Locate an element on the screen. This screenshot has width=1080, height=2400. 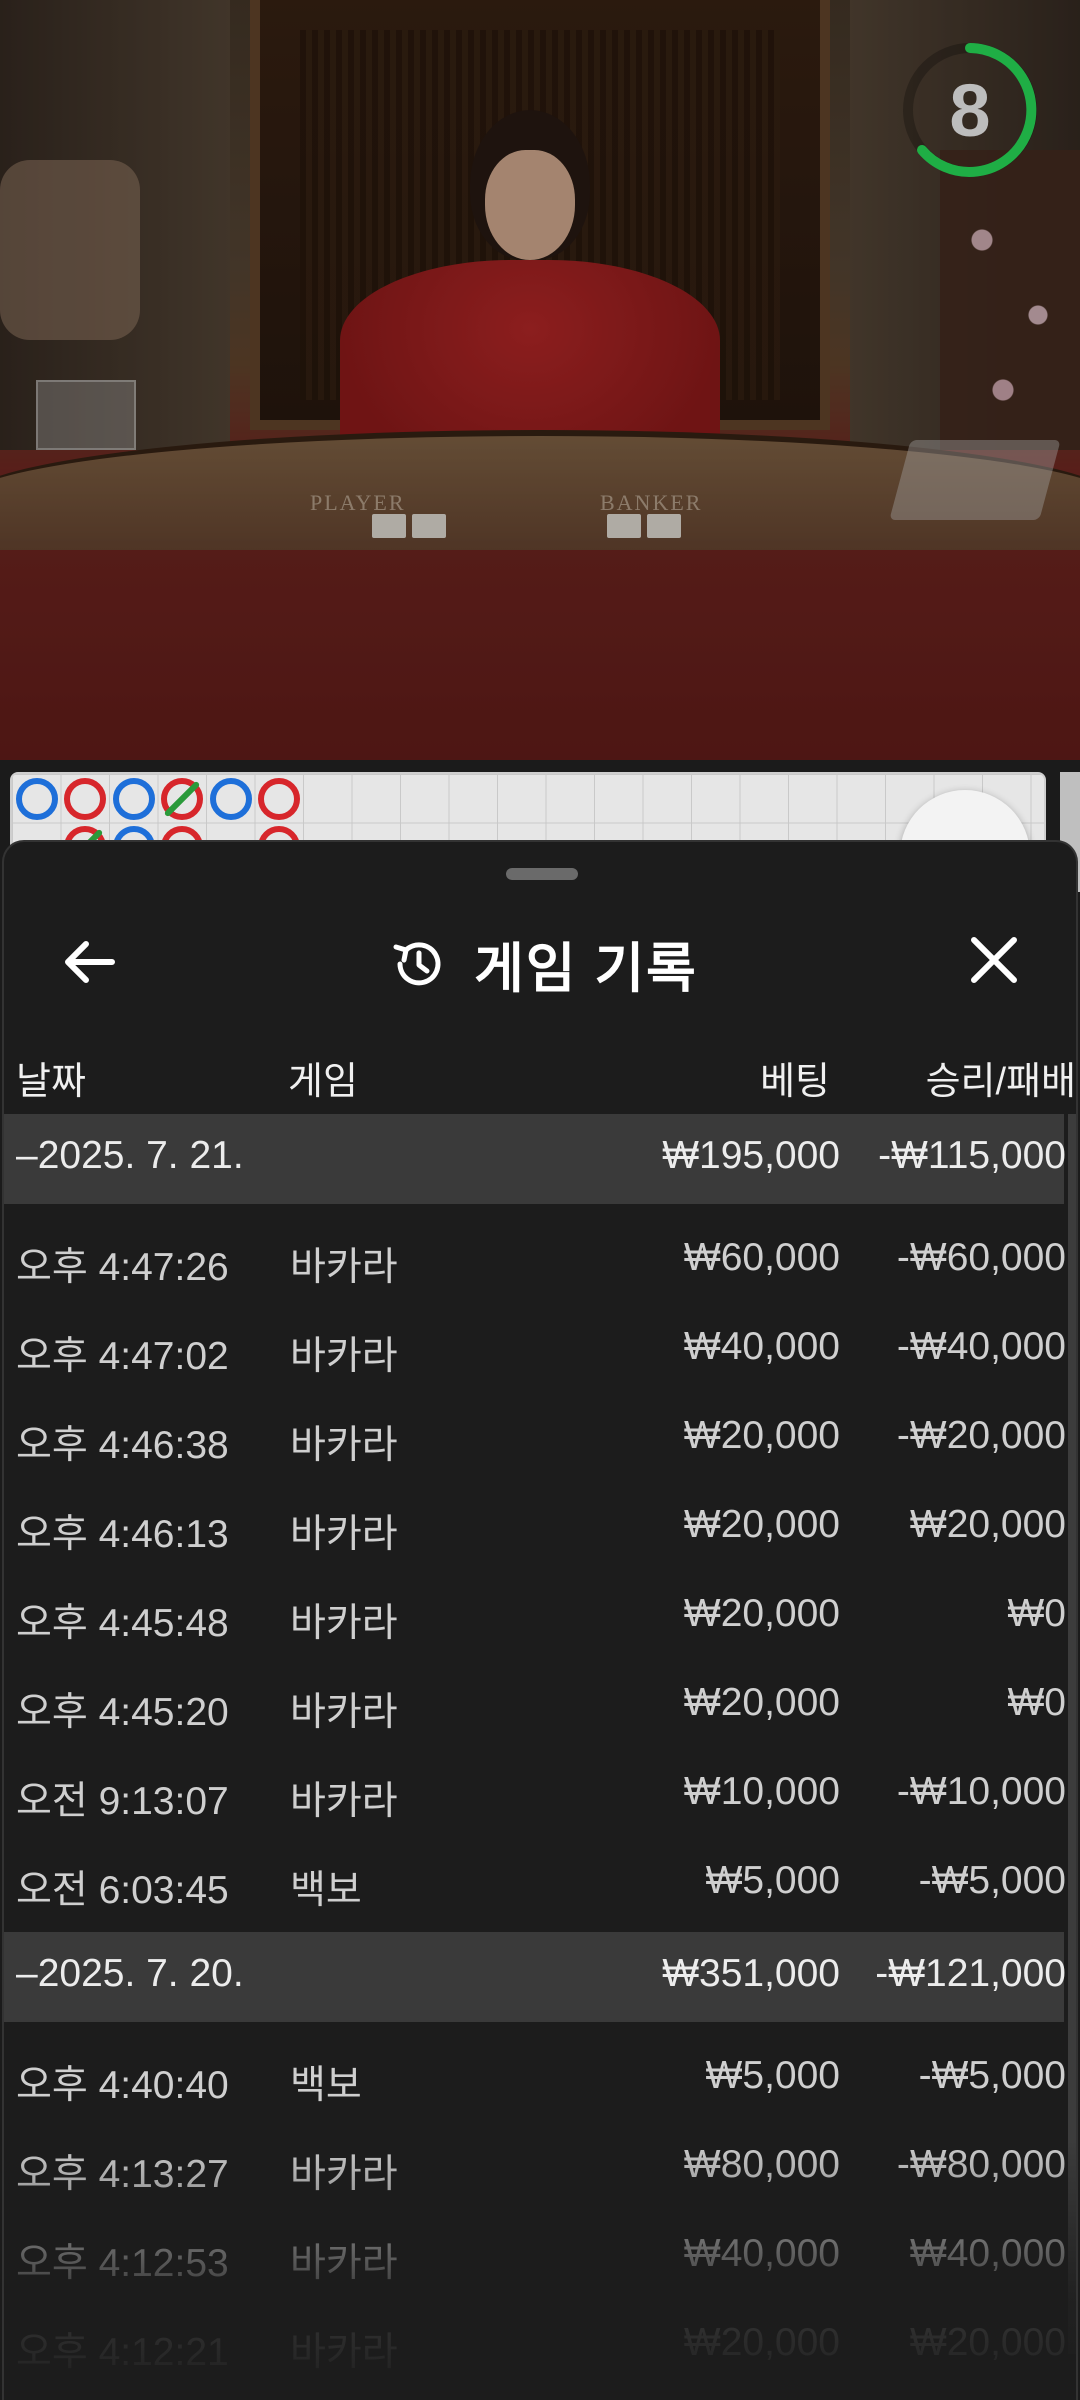
row-bet: ₩60,000 is located at coordinates (761, 1257).